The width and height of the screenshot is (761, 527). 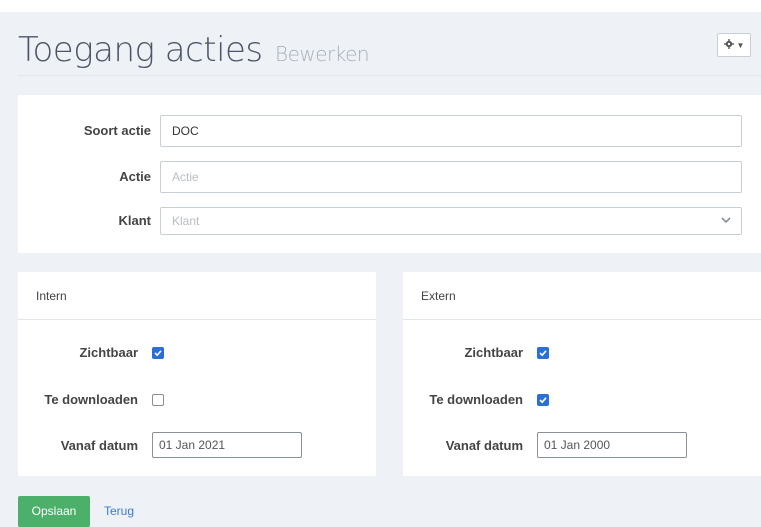 I want to click on intern-heading: Intern, so click(x=197, y=296).